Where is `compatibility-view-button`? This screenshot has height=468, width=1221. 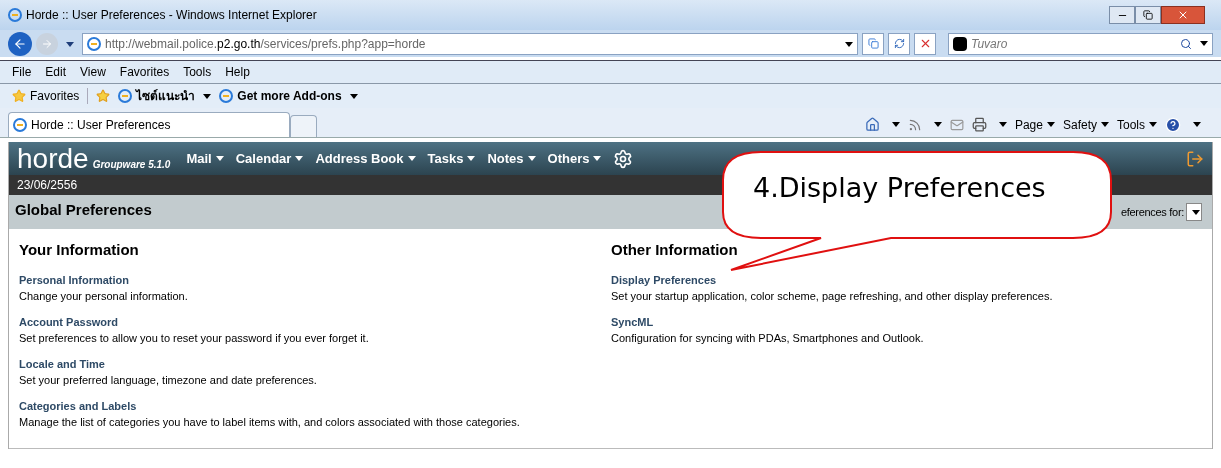 compatibility-view-button is located at coordinates (873, 43).